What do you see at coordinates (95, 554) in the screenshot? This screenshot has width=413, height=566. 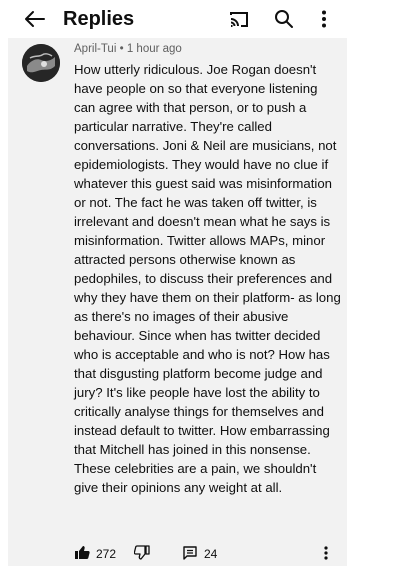 I see `like-button: 272` at bounding box center [95, 554].